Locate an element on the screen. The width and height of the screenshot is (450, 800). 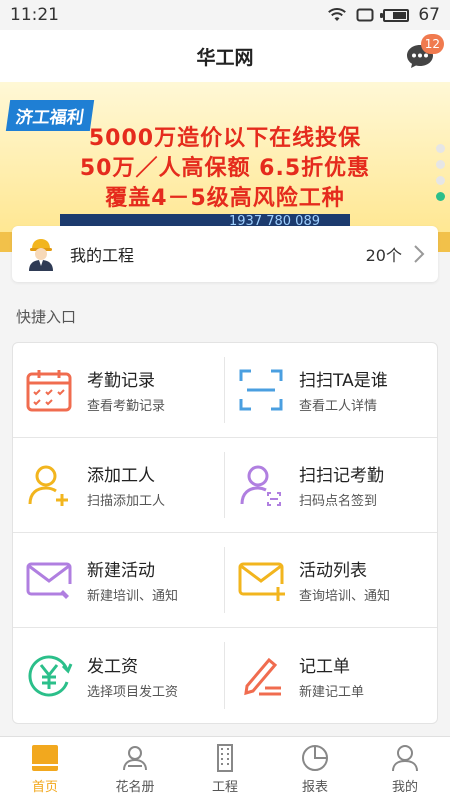
mail-add-icon is located at coordinates (261, 581).